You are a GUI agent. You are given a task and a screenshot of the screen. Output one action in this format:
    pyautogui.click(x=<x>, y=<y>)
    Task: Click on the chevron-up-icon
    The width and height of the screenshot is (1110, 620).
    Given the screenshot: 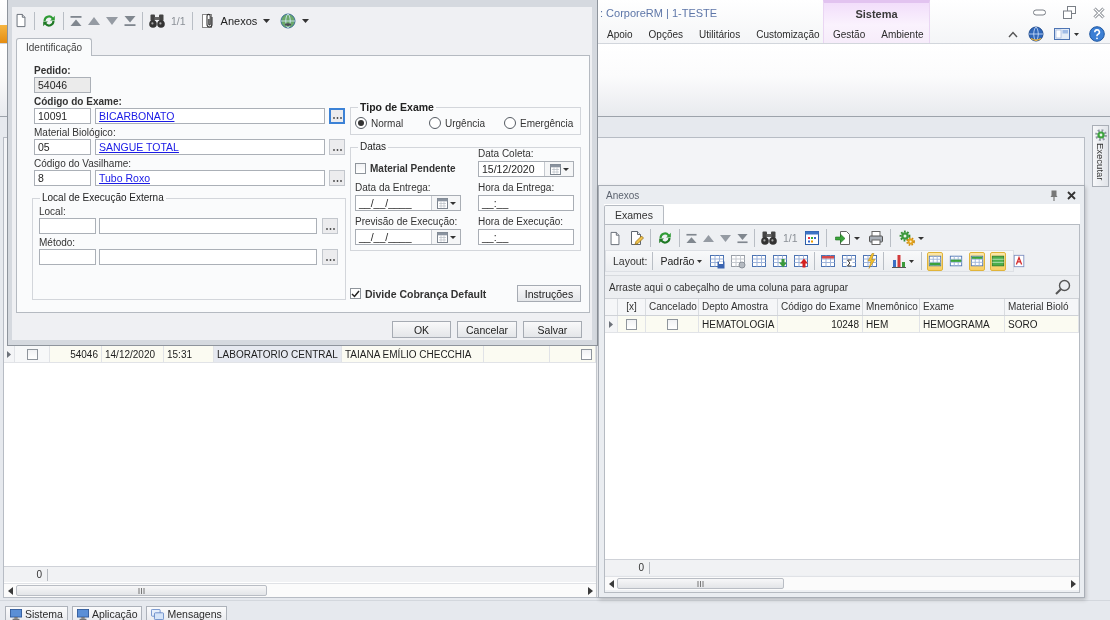 What is the action you would take?
    pyautogui.click(x=1013, y=34)
    